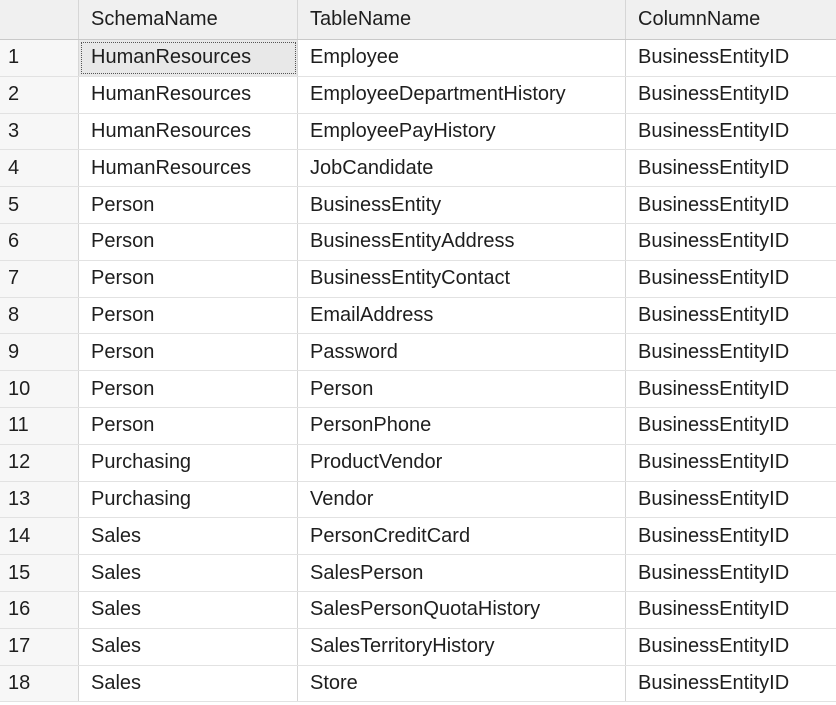 The height and width of the screenshot is (705, 836). Describe the element at coordinates (39, 131) in the screenshot. I see `row-number-cell: 3` at that location.